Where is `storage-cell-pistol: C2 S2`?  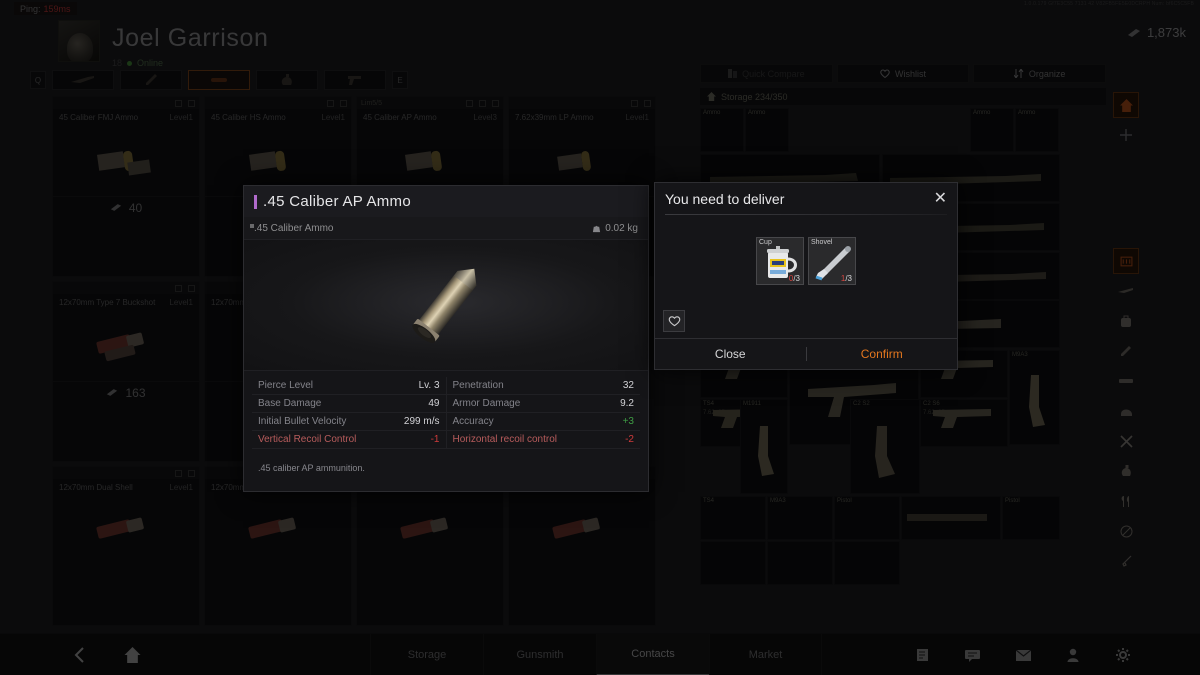 storage-cell-pistol: C2 S2 is located at coordinates (885, 446).